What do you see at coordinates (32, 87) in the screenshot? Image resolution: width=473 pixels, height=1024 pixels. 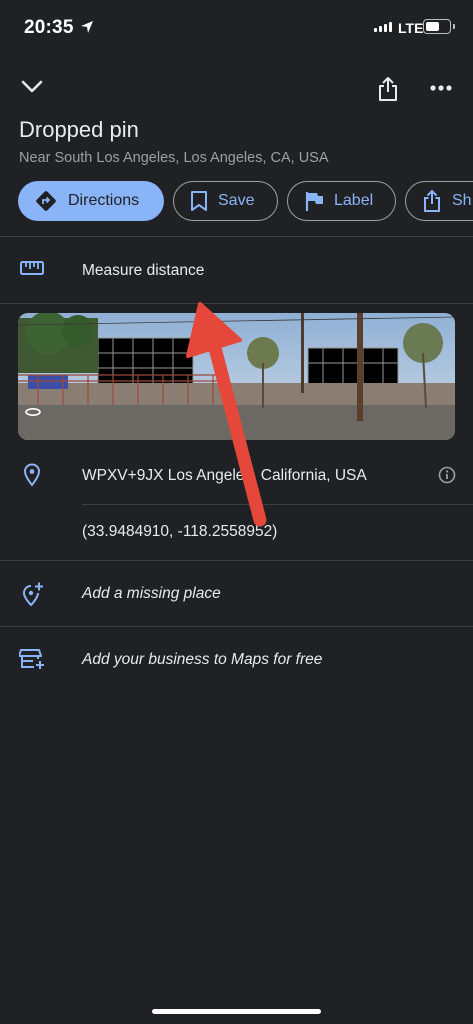 I see `collapse-chevron-icon` at bounding box center [32, 87].